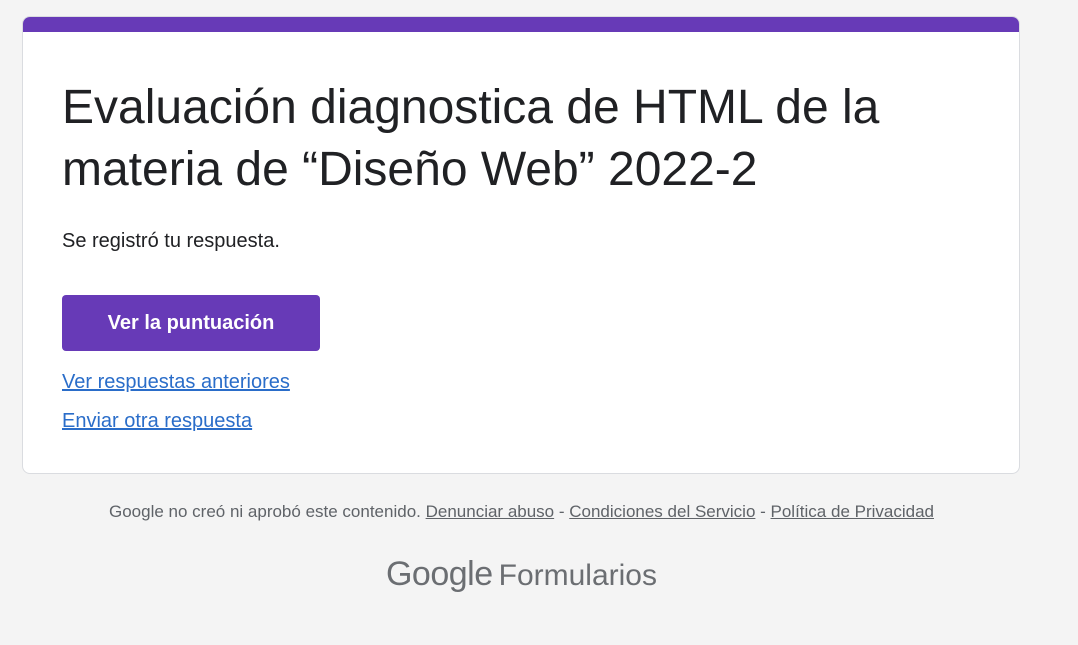 Image resolution: width=1078 pixels, height=645 pixels. I want to click on view-previous-responses-link: Ver respuestas anteriores, so click(176, 382).